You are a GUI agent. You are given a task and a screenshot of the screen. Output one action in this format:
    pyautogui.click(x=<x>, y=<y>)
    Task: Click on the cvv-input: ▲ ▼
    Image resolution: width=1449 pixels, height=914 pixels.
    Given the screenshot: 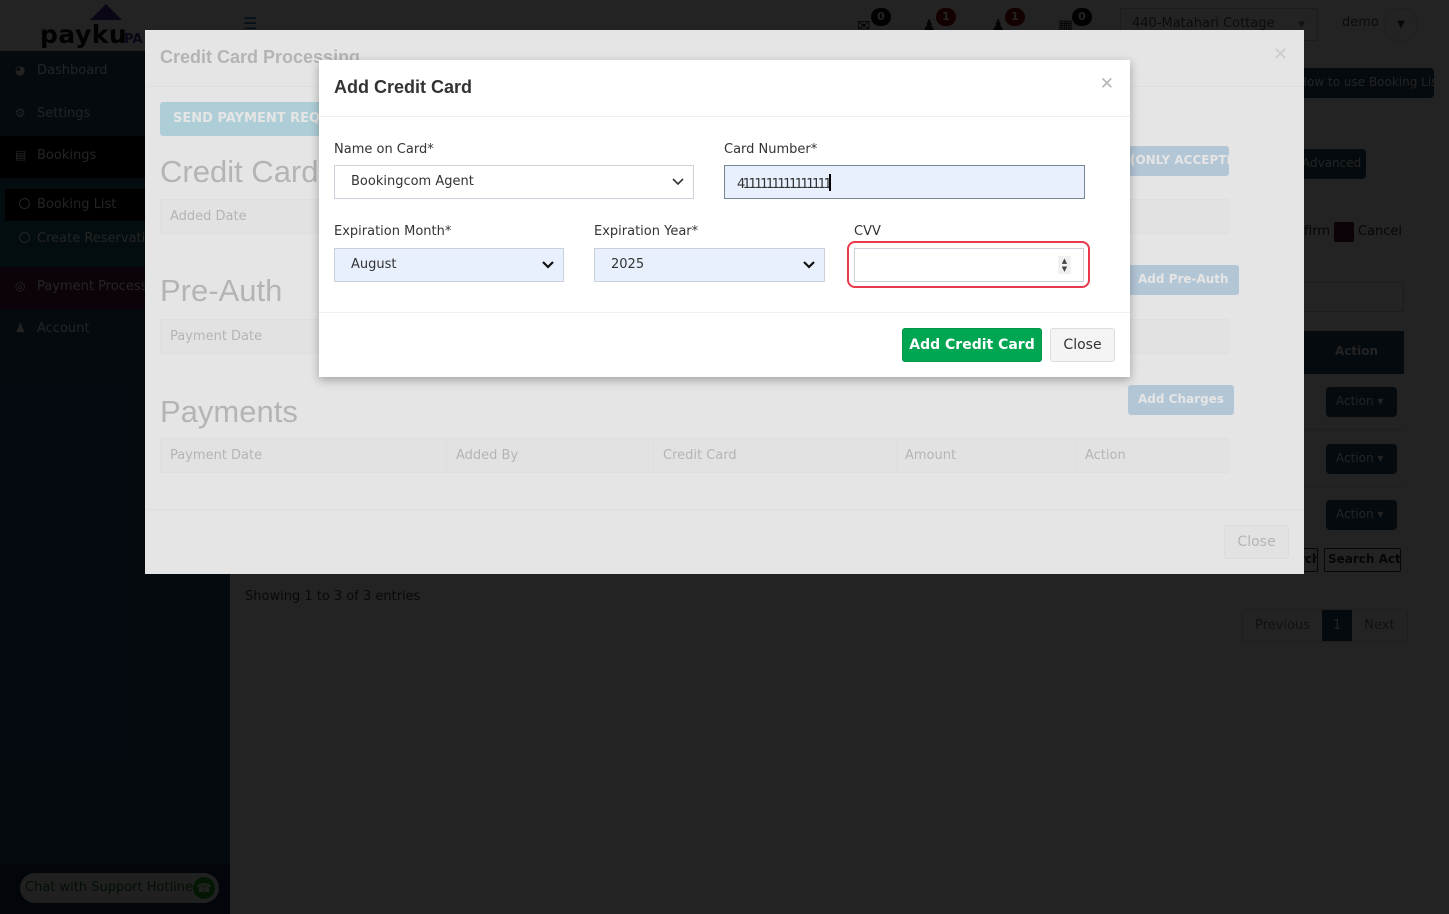 What is the action you would take?
    pyautogui.click(x=969, y=265)
    